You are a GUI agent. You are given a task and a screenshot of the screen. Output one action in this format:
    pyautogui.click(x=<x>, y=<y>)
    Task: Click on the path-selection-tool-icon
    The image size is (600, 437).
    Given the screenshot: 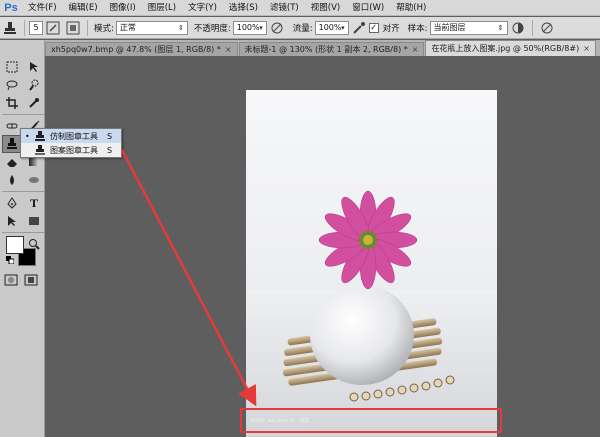 What is the action you would take?
    pyautogui.click(x=12, y=221)
    